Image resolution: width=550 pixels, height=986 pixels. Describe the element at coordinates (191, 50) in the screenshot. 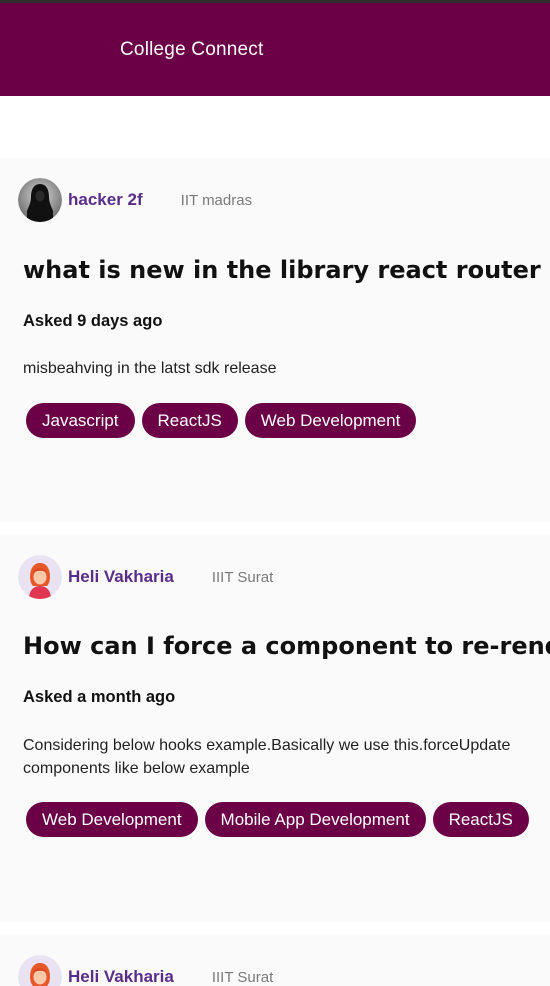

I see `app-title: College Connect` at that location.